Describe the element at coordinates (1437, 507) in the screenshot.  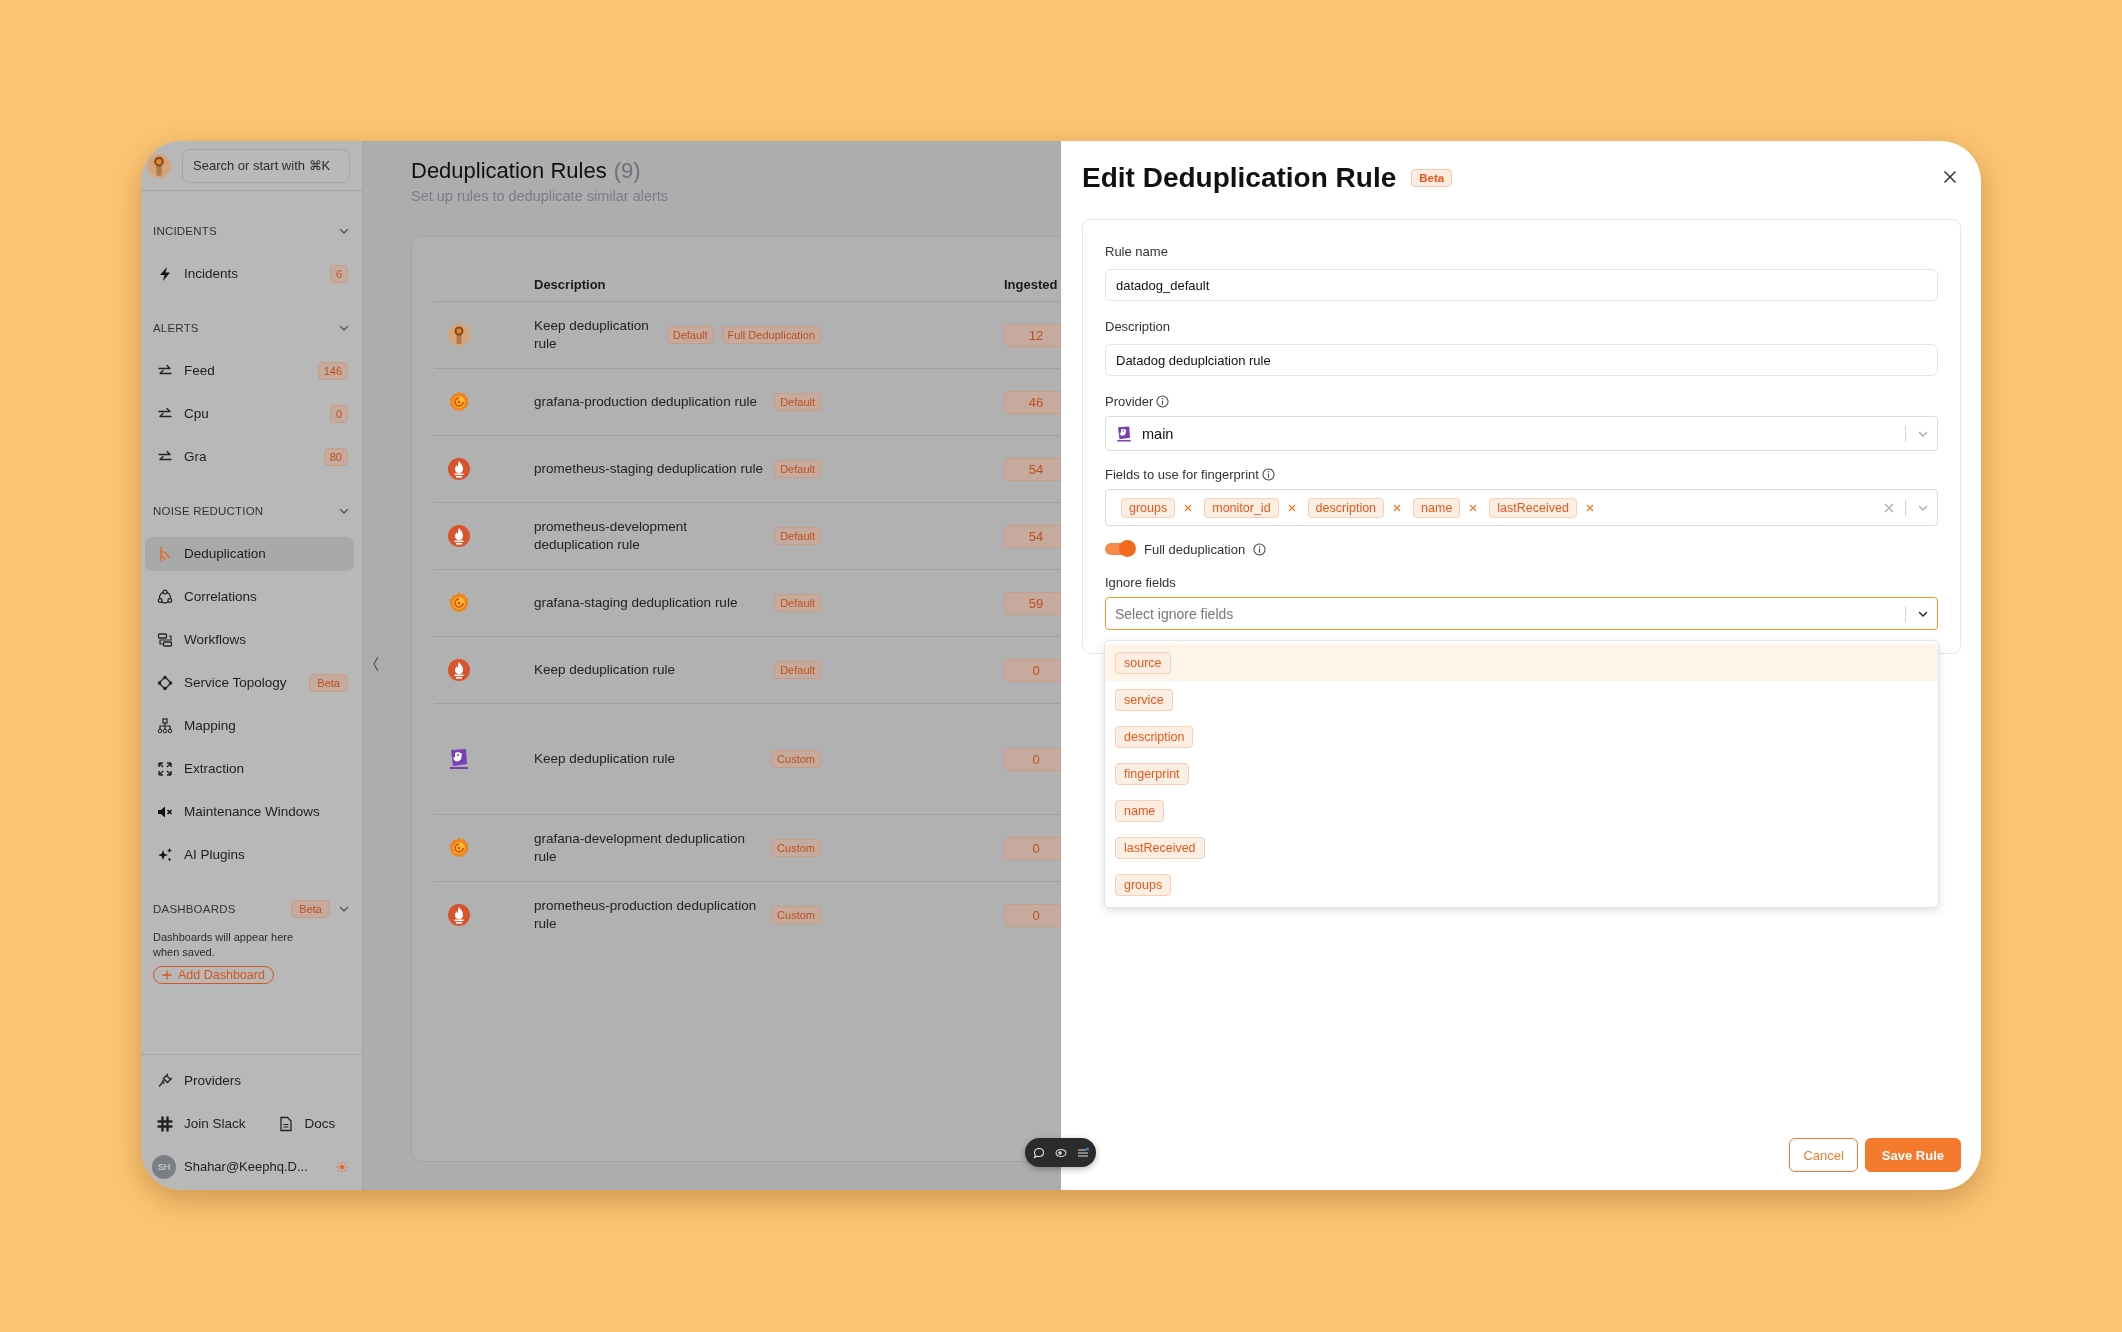
I see `field-tag: name` at that location.